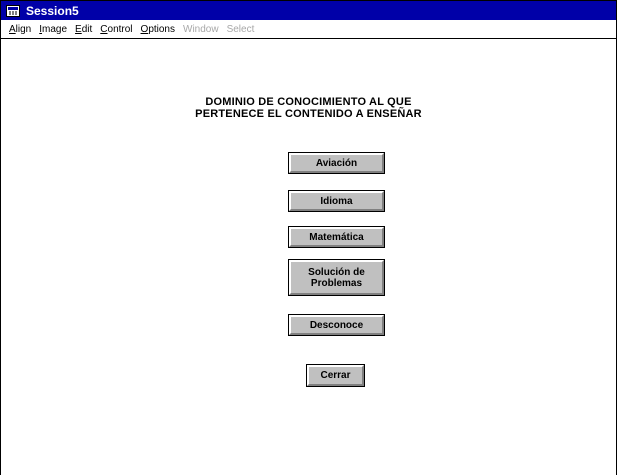 The width and height of the screenshot is (621, 476). Describe the element at coordinates (83, 29) in the screenshot. I see `menu-edit: Edit` at that location.